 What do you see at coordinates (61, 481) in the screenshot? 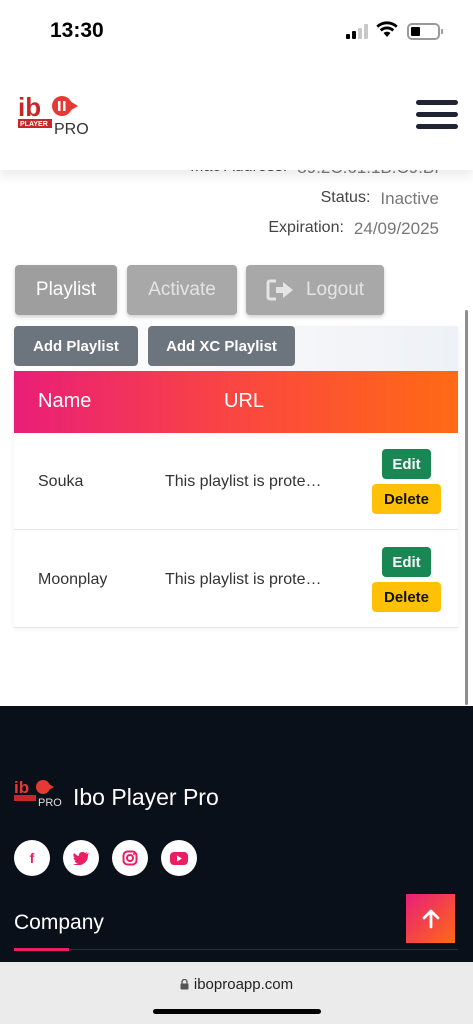
I see `playlist-name: Souka` at bounding box center [61, 481].